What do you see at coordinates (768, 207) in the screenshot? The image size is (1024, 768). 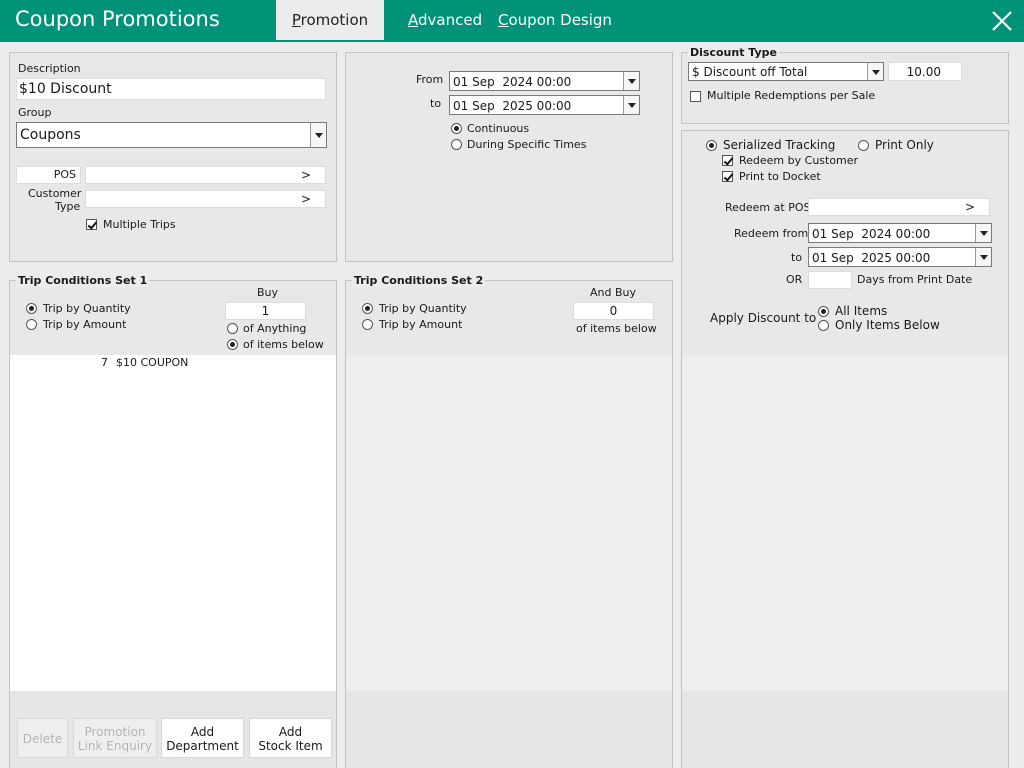 I see `redeem-at-pos-label: Redeem at POS` at bounding box center [768, 207].